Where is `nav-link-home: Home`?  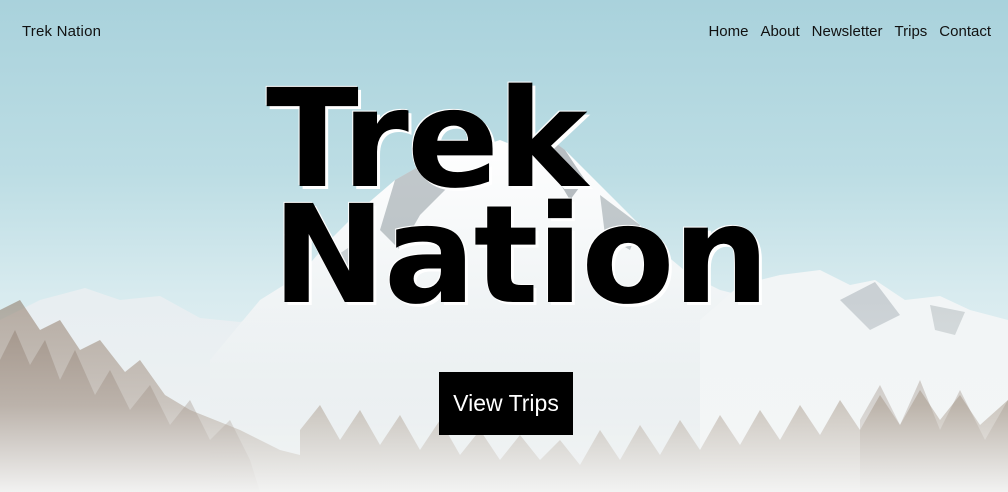
nav-link-home: Home is located at coordinates (728, 31).